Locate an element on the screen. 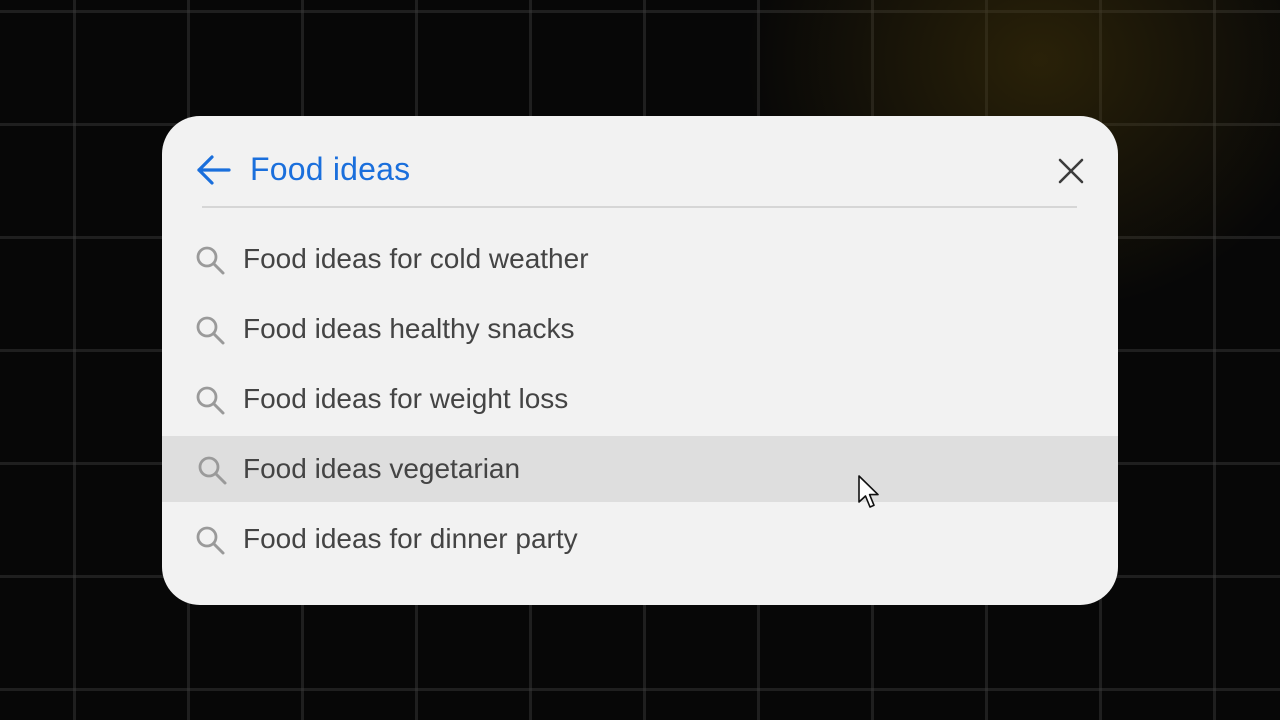 The height and width of the screenshot is (720, 1280). suggestion-item: Food ideas for cold weather is located at coordinates (640, 259).